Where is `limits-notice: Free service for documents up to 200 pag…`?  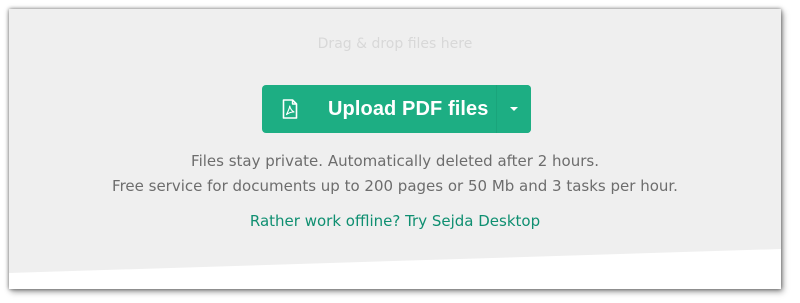 limits-notice: Free service for documents up to 200 pag… is located at coordinates (395, 186).